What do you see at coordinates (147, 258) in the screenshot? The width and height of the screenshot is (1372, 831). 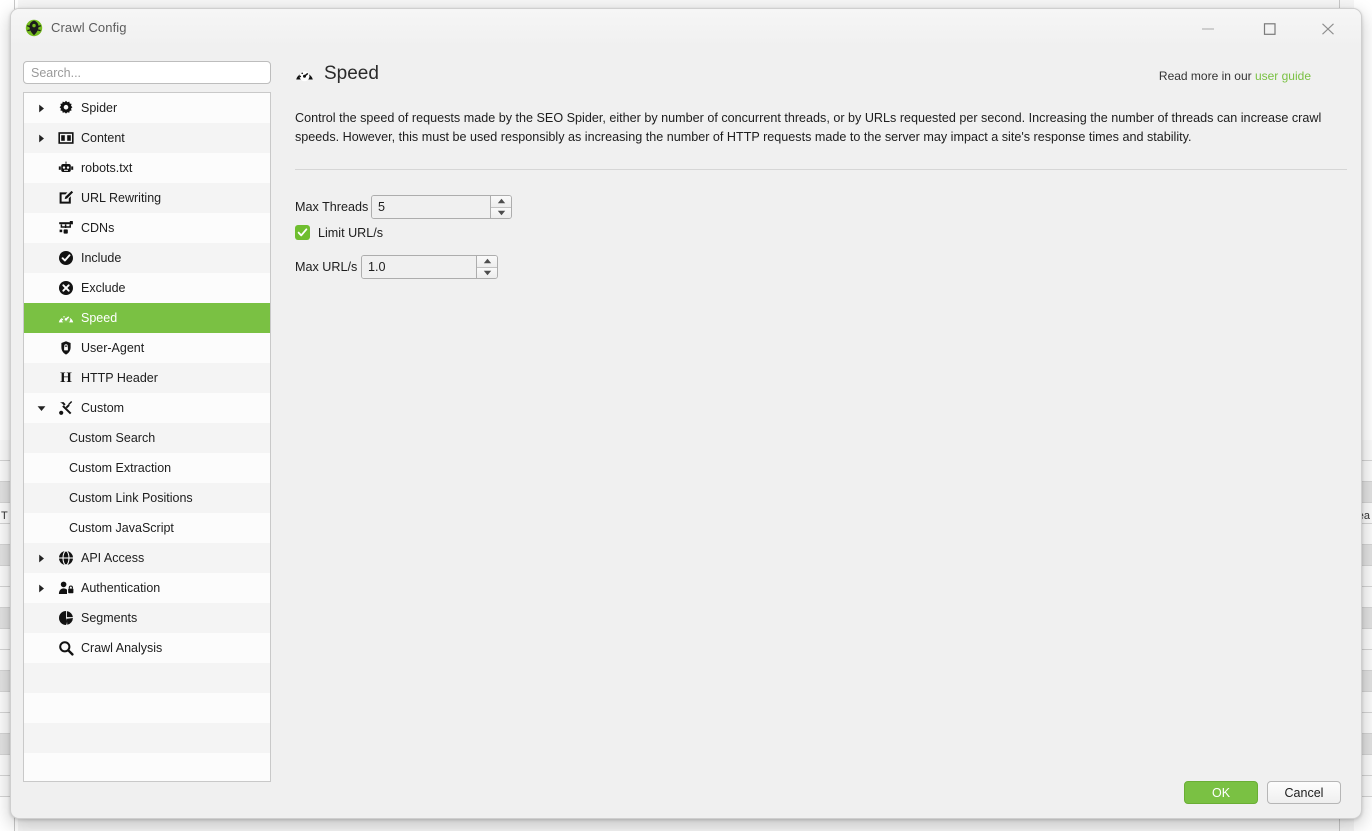 I see `sidebar-item-include: Include` at bounding box center [147, 258].